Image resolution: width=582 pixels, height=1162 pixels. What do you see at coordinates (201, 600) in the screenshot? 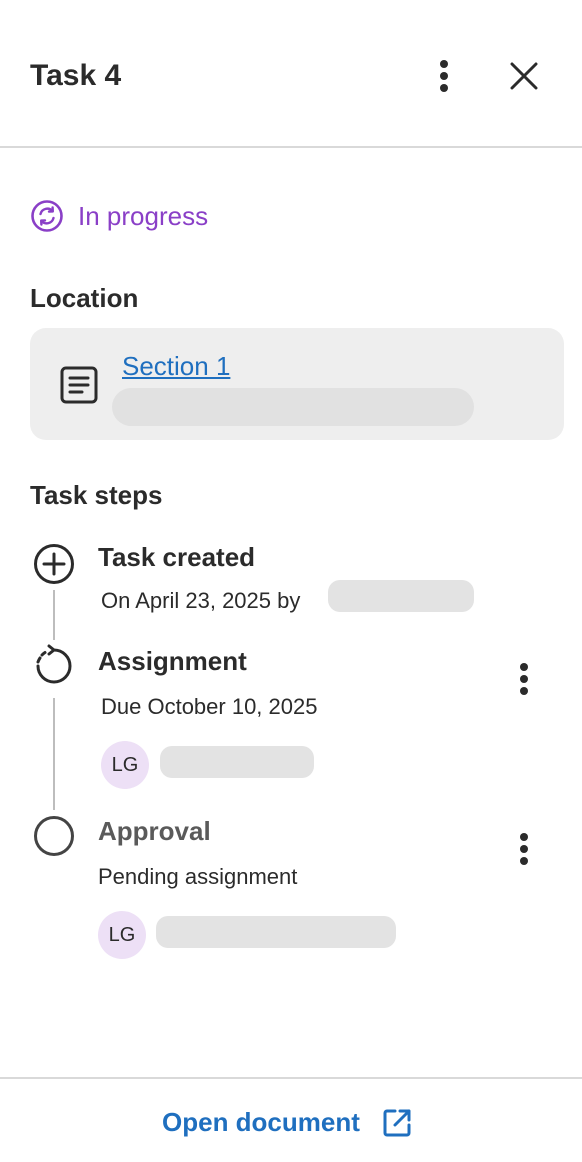
I see `step-subtitle: On April 23, 2025 by` at bounding box center [201, 600].